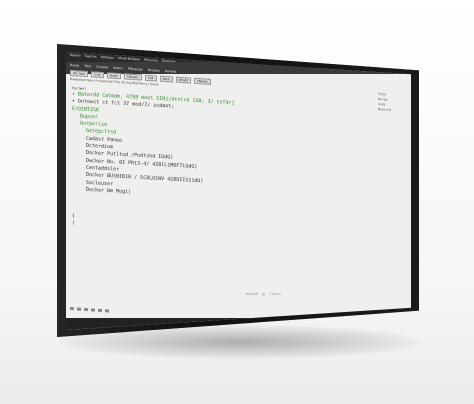 This screenshot has width=474, height=404. What do you see at coordinates (170, 71) in the screenshot?
I see `menu-item: Yoolbnk` at bounding box center [170, 71].